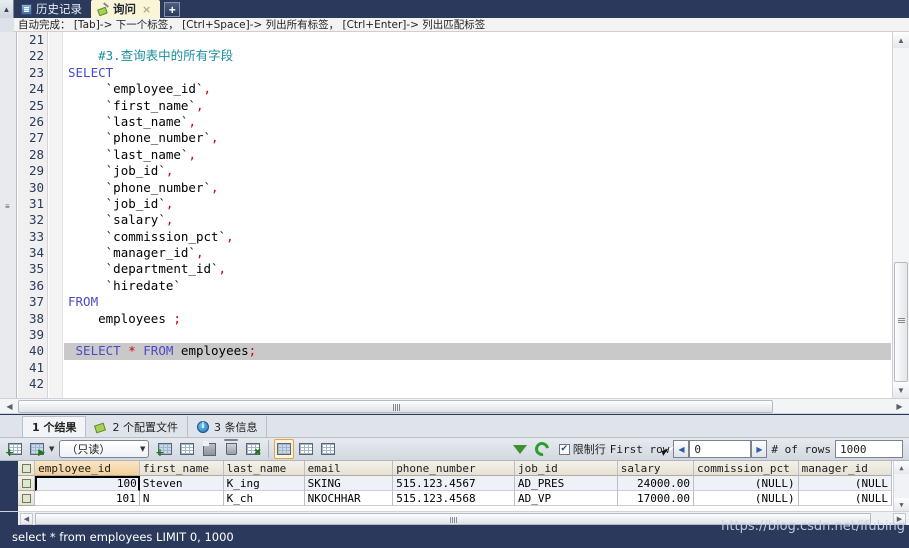 The height and width of the screenshot is (548, 909). I want to click on table-cell-job_id: AD_PRES, so click(566, 483).